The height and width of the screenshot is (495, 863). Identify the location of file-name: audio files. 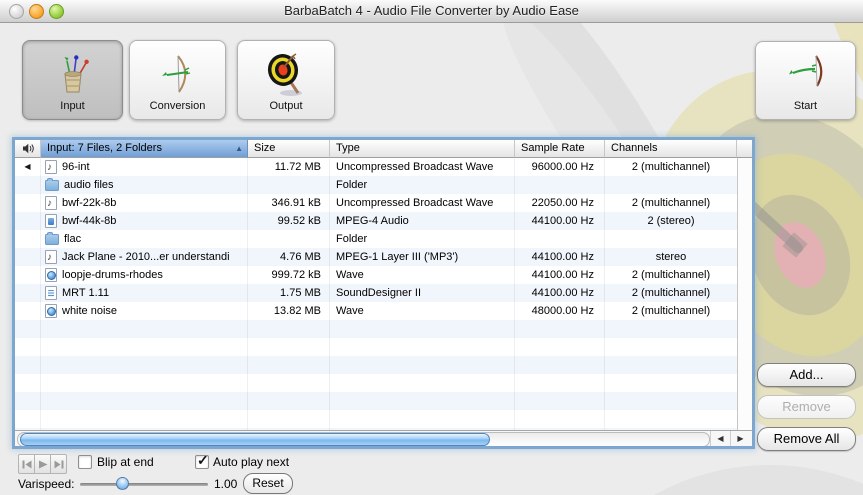
(89, 185).